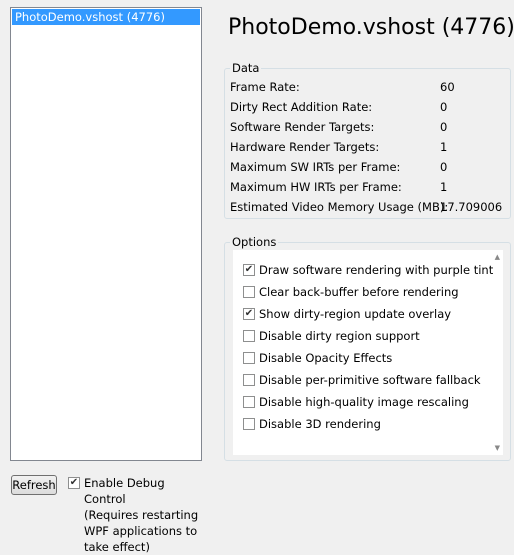  I want to click on data-value: 60, so click(447, 87).